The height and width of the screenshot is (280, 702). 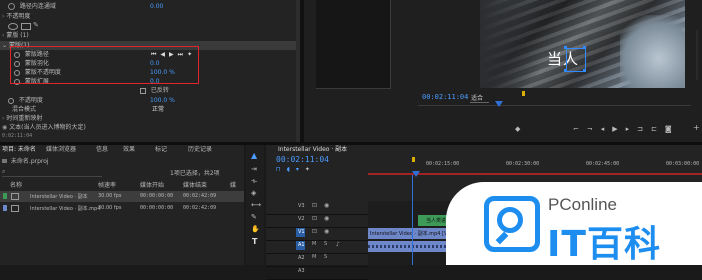 I want to click on add-marker-icon: ▾, so click(x=300, y=169).